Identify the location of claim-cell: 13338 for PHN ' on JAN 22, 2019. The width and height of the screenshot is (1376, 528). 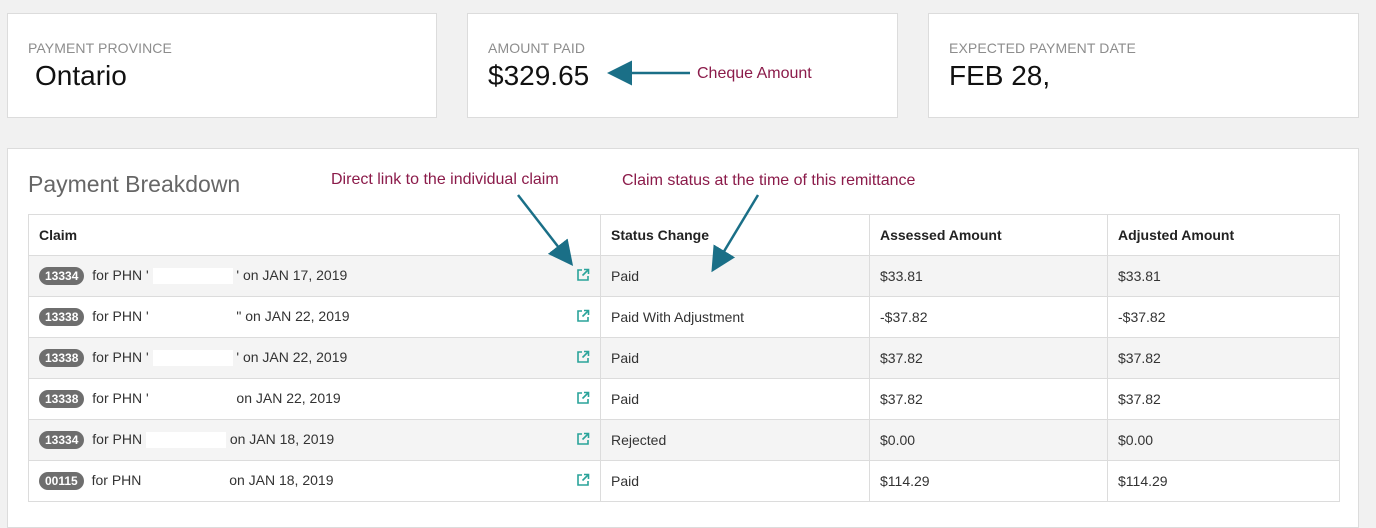
(314, 399).